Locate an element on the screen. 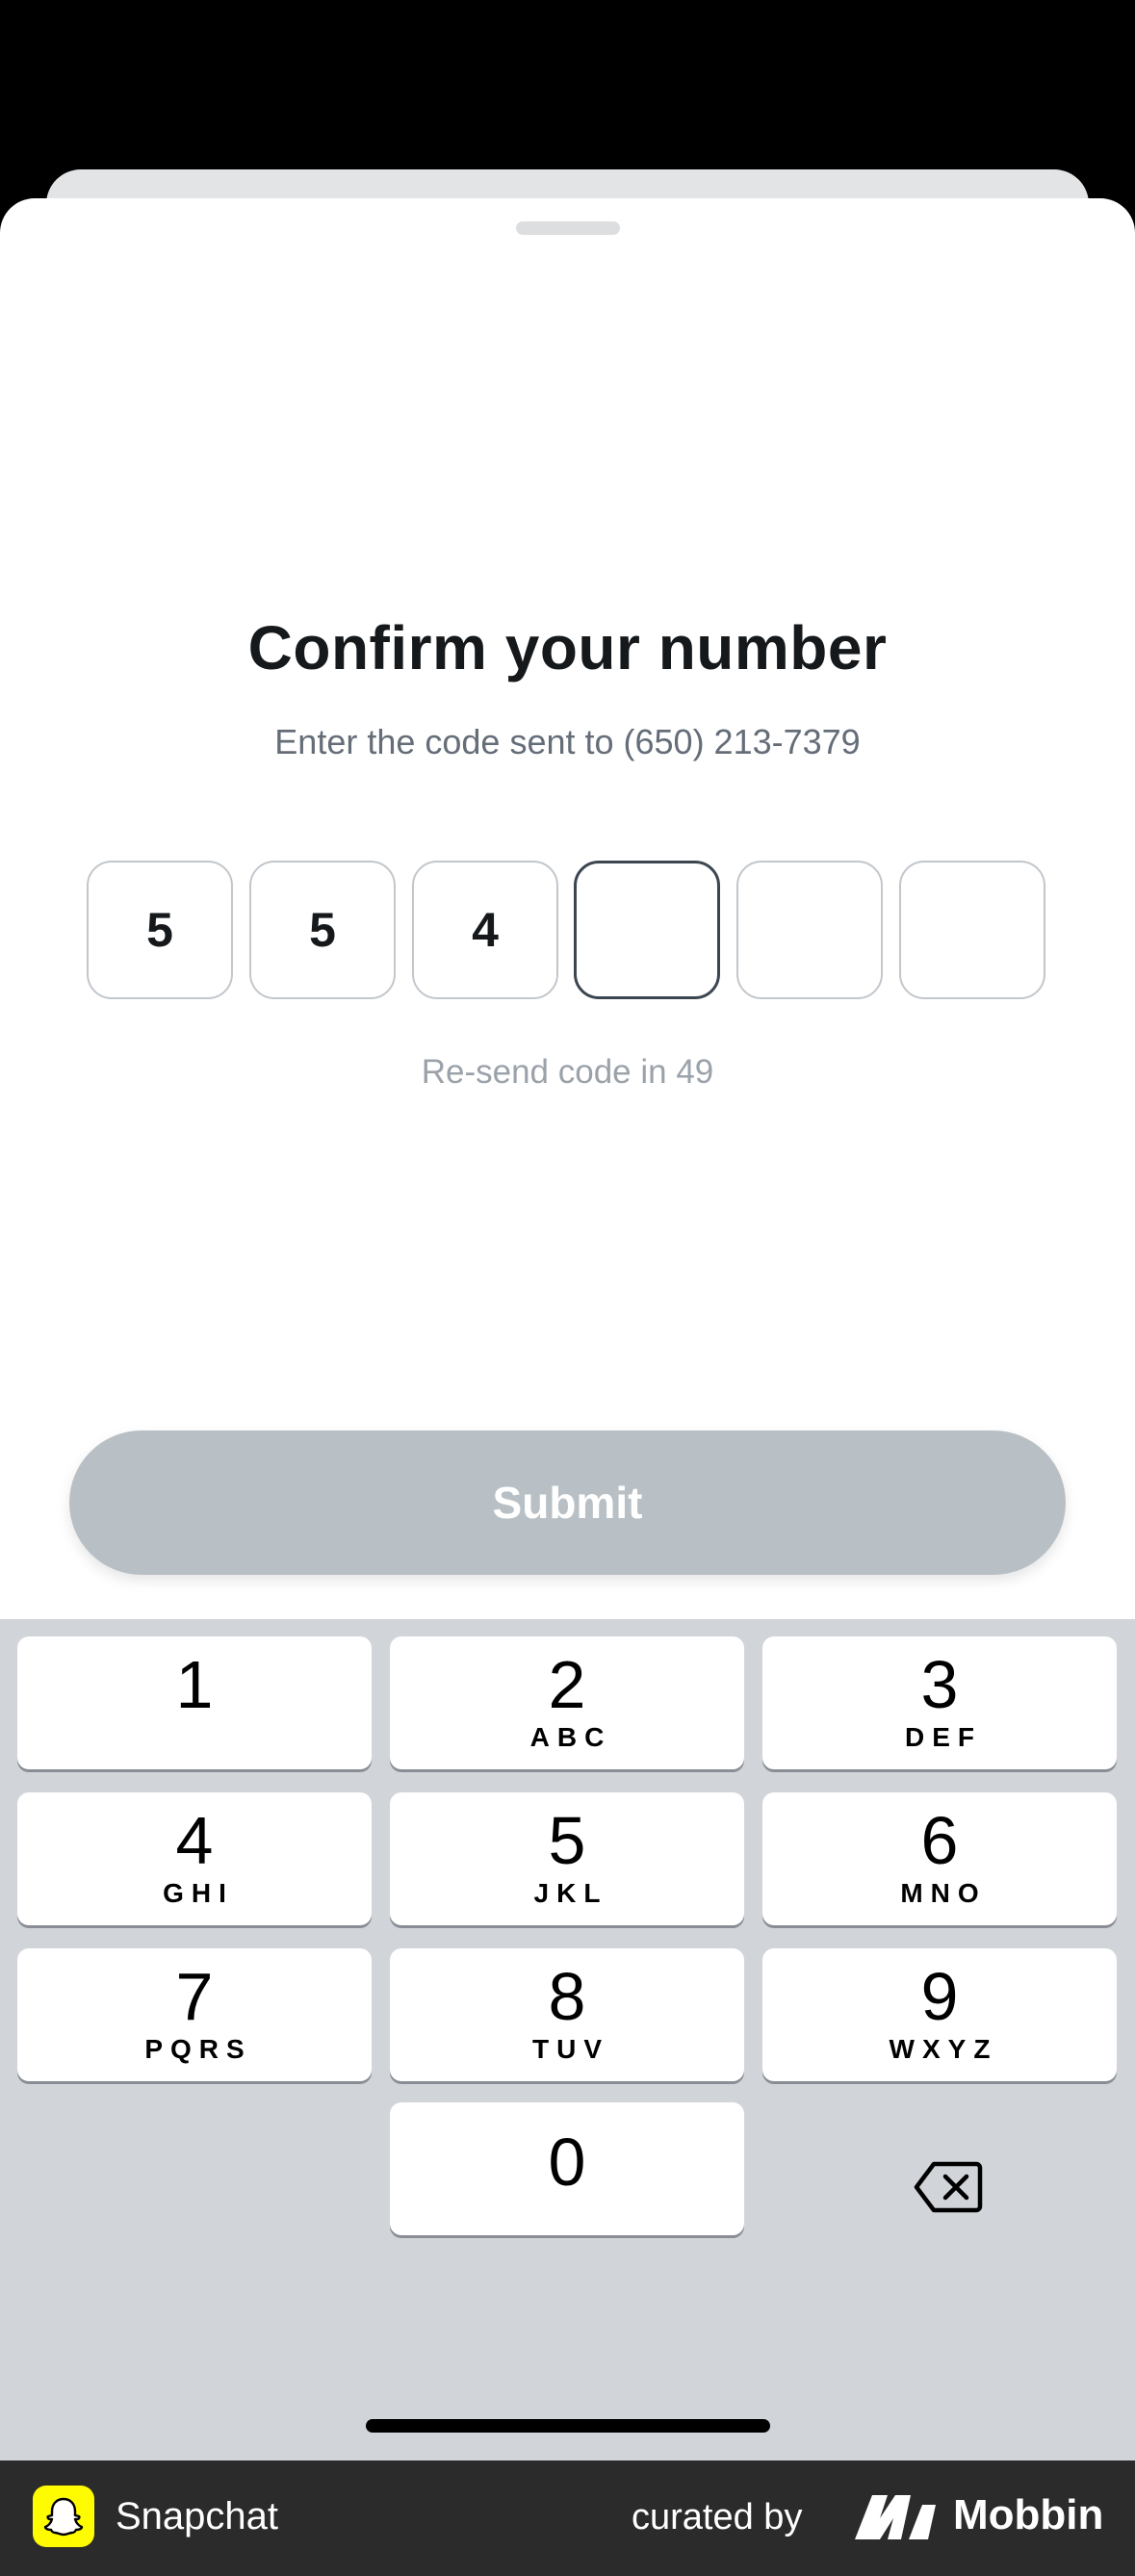 Image resolution: width=1135 pixels, height=2576 pixels. key-letters: TUV is located at coordinates (570, 2049).